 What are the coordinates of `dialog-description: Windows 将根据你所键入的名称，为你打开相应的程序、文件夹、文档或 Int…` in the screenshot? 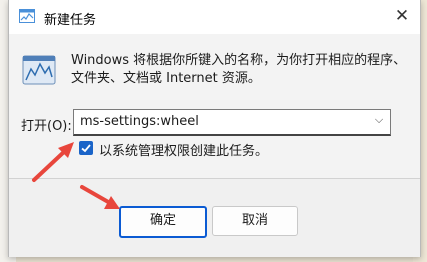 It's located at (239, 69).